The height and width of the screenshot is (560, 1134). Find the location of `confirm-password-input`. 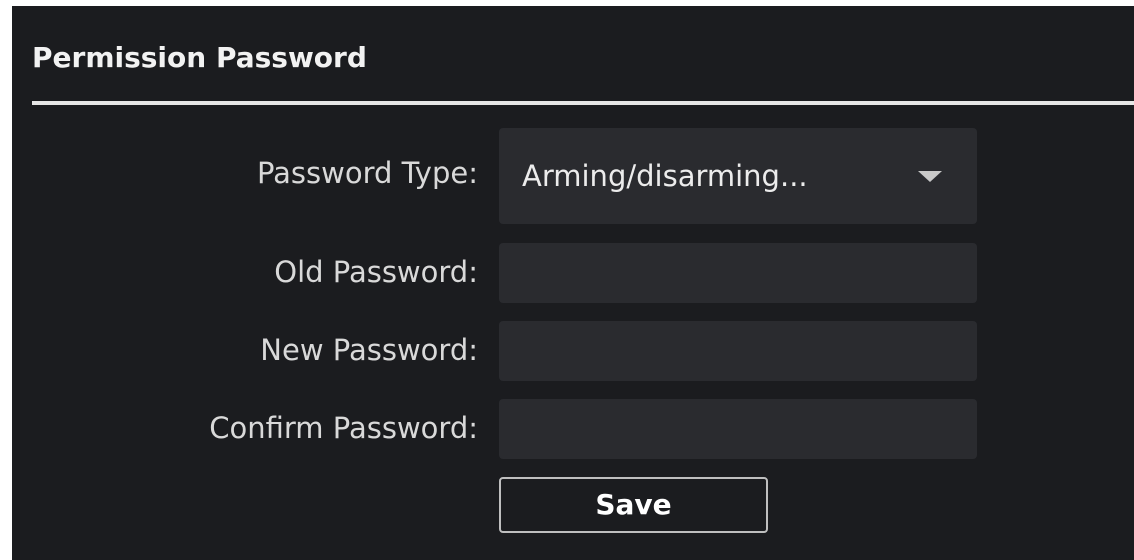

confirm-password-input is located at coordinates (738, 429).